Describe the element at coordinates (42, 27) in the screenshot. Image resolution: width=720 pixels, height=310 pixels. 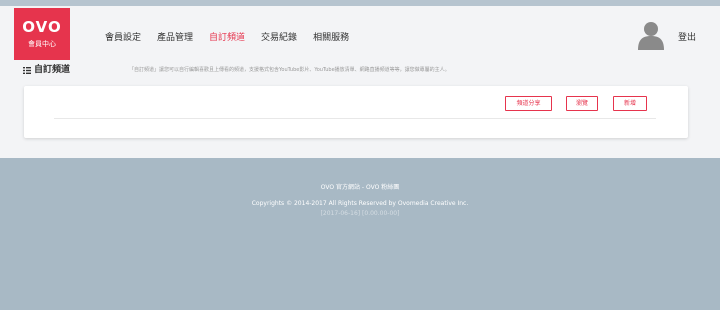
I see `logo-text: OVO` at that location.